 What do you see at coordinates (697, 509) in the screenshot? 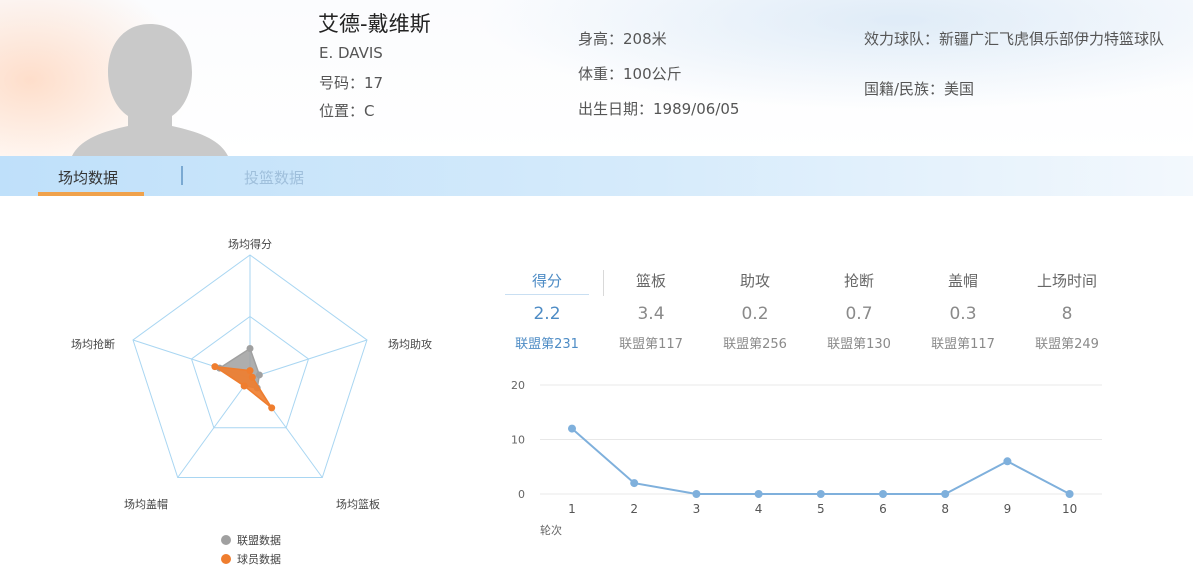
I see `line-chart-x-tick: 3` at bounding box center [697, 509].